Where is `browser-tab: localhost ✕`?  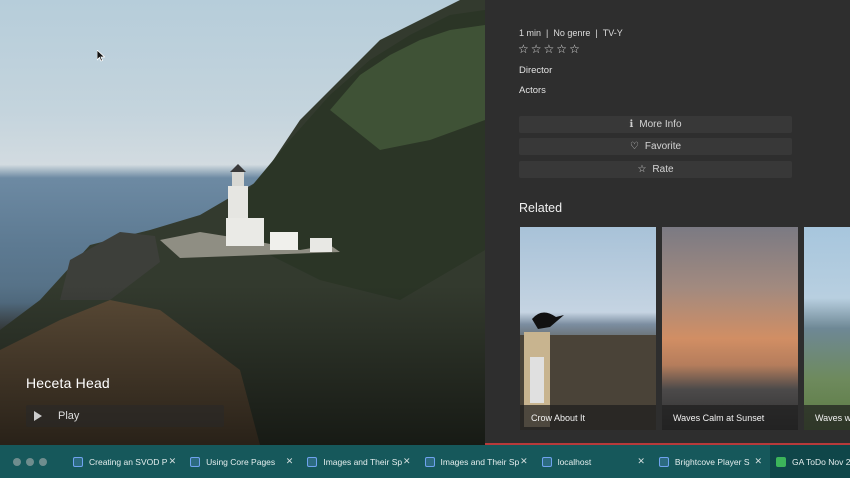 browser-tab: localhost ✕ is located at coordinates (594, 461).